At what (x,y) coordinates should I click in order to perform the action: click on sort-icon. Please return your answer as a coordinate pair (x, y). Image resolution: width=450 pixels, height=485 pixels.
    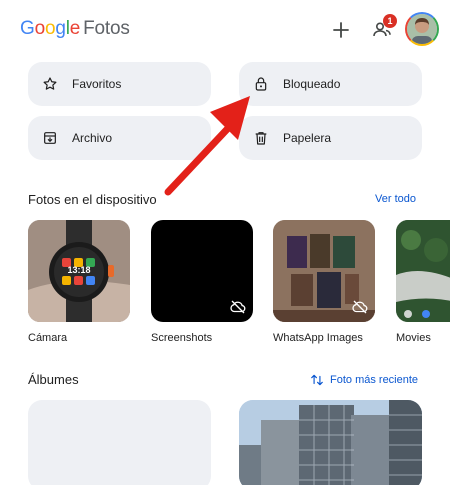
    Looking at the image, I should click on (317, 380).